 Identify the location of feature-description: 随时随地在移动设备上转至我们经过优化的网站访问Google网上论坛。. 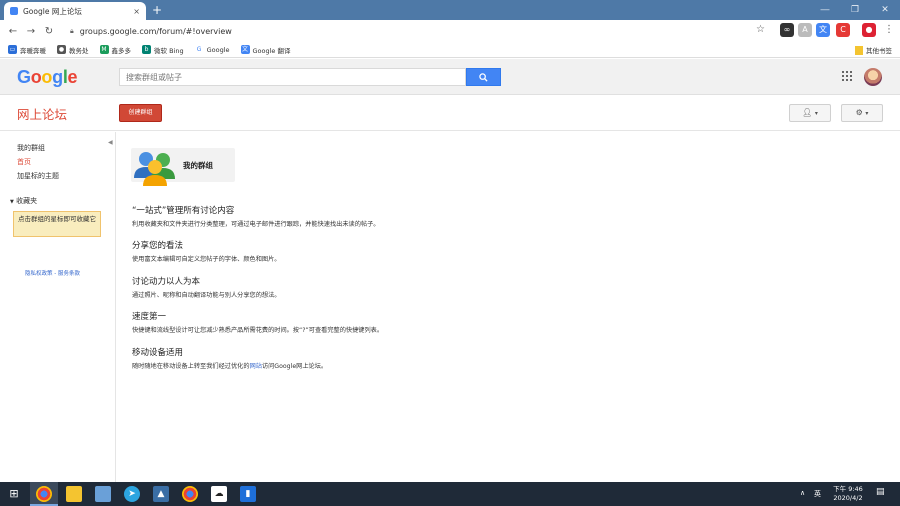
(229, 365).